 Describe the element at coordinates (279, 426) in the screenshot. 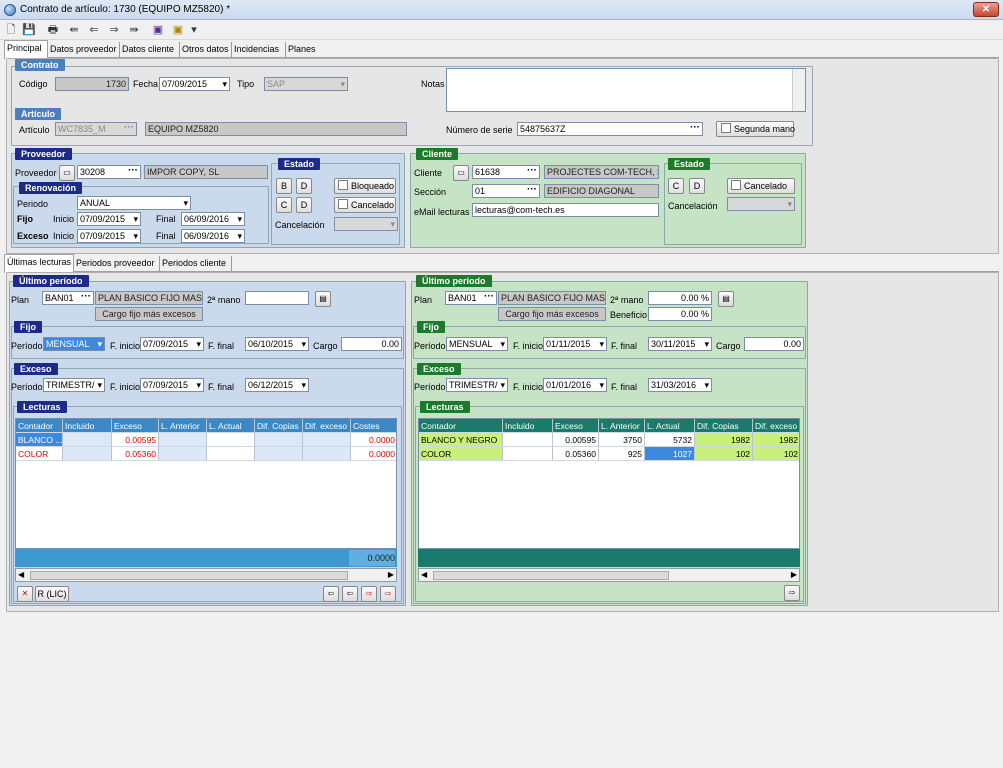

I see `column-header: Dif. Copias` at that location.